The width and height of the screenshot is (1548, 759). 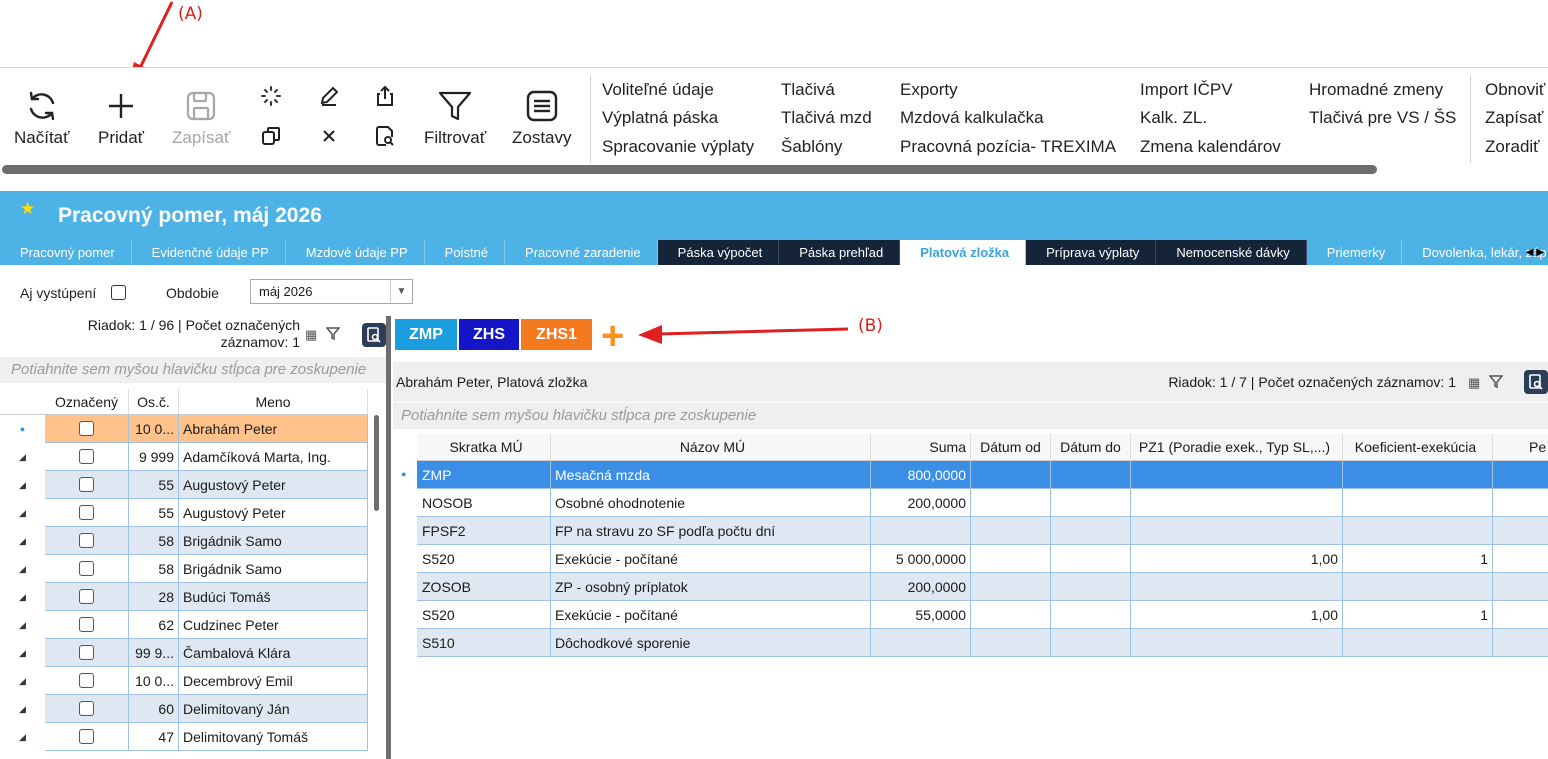 I want to click on pridat-button: Pridať, so click(x=121, y=117).